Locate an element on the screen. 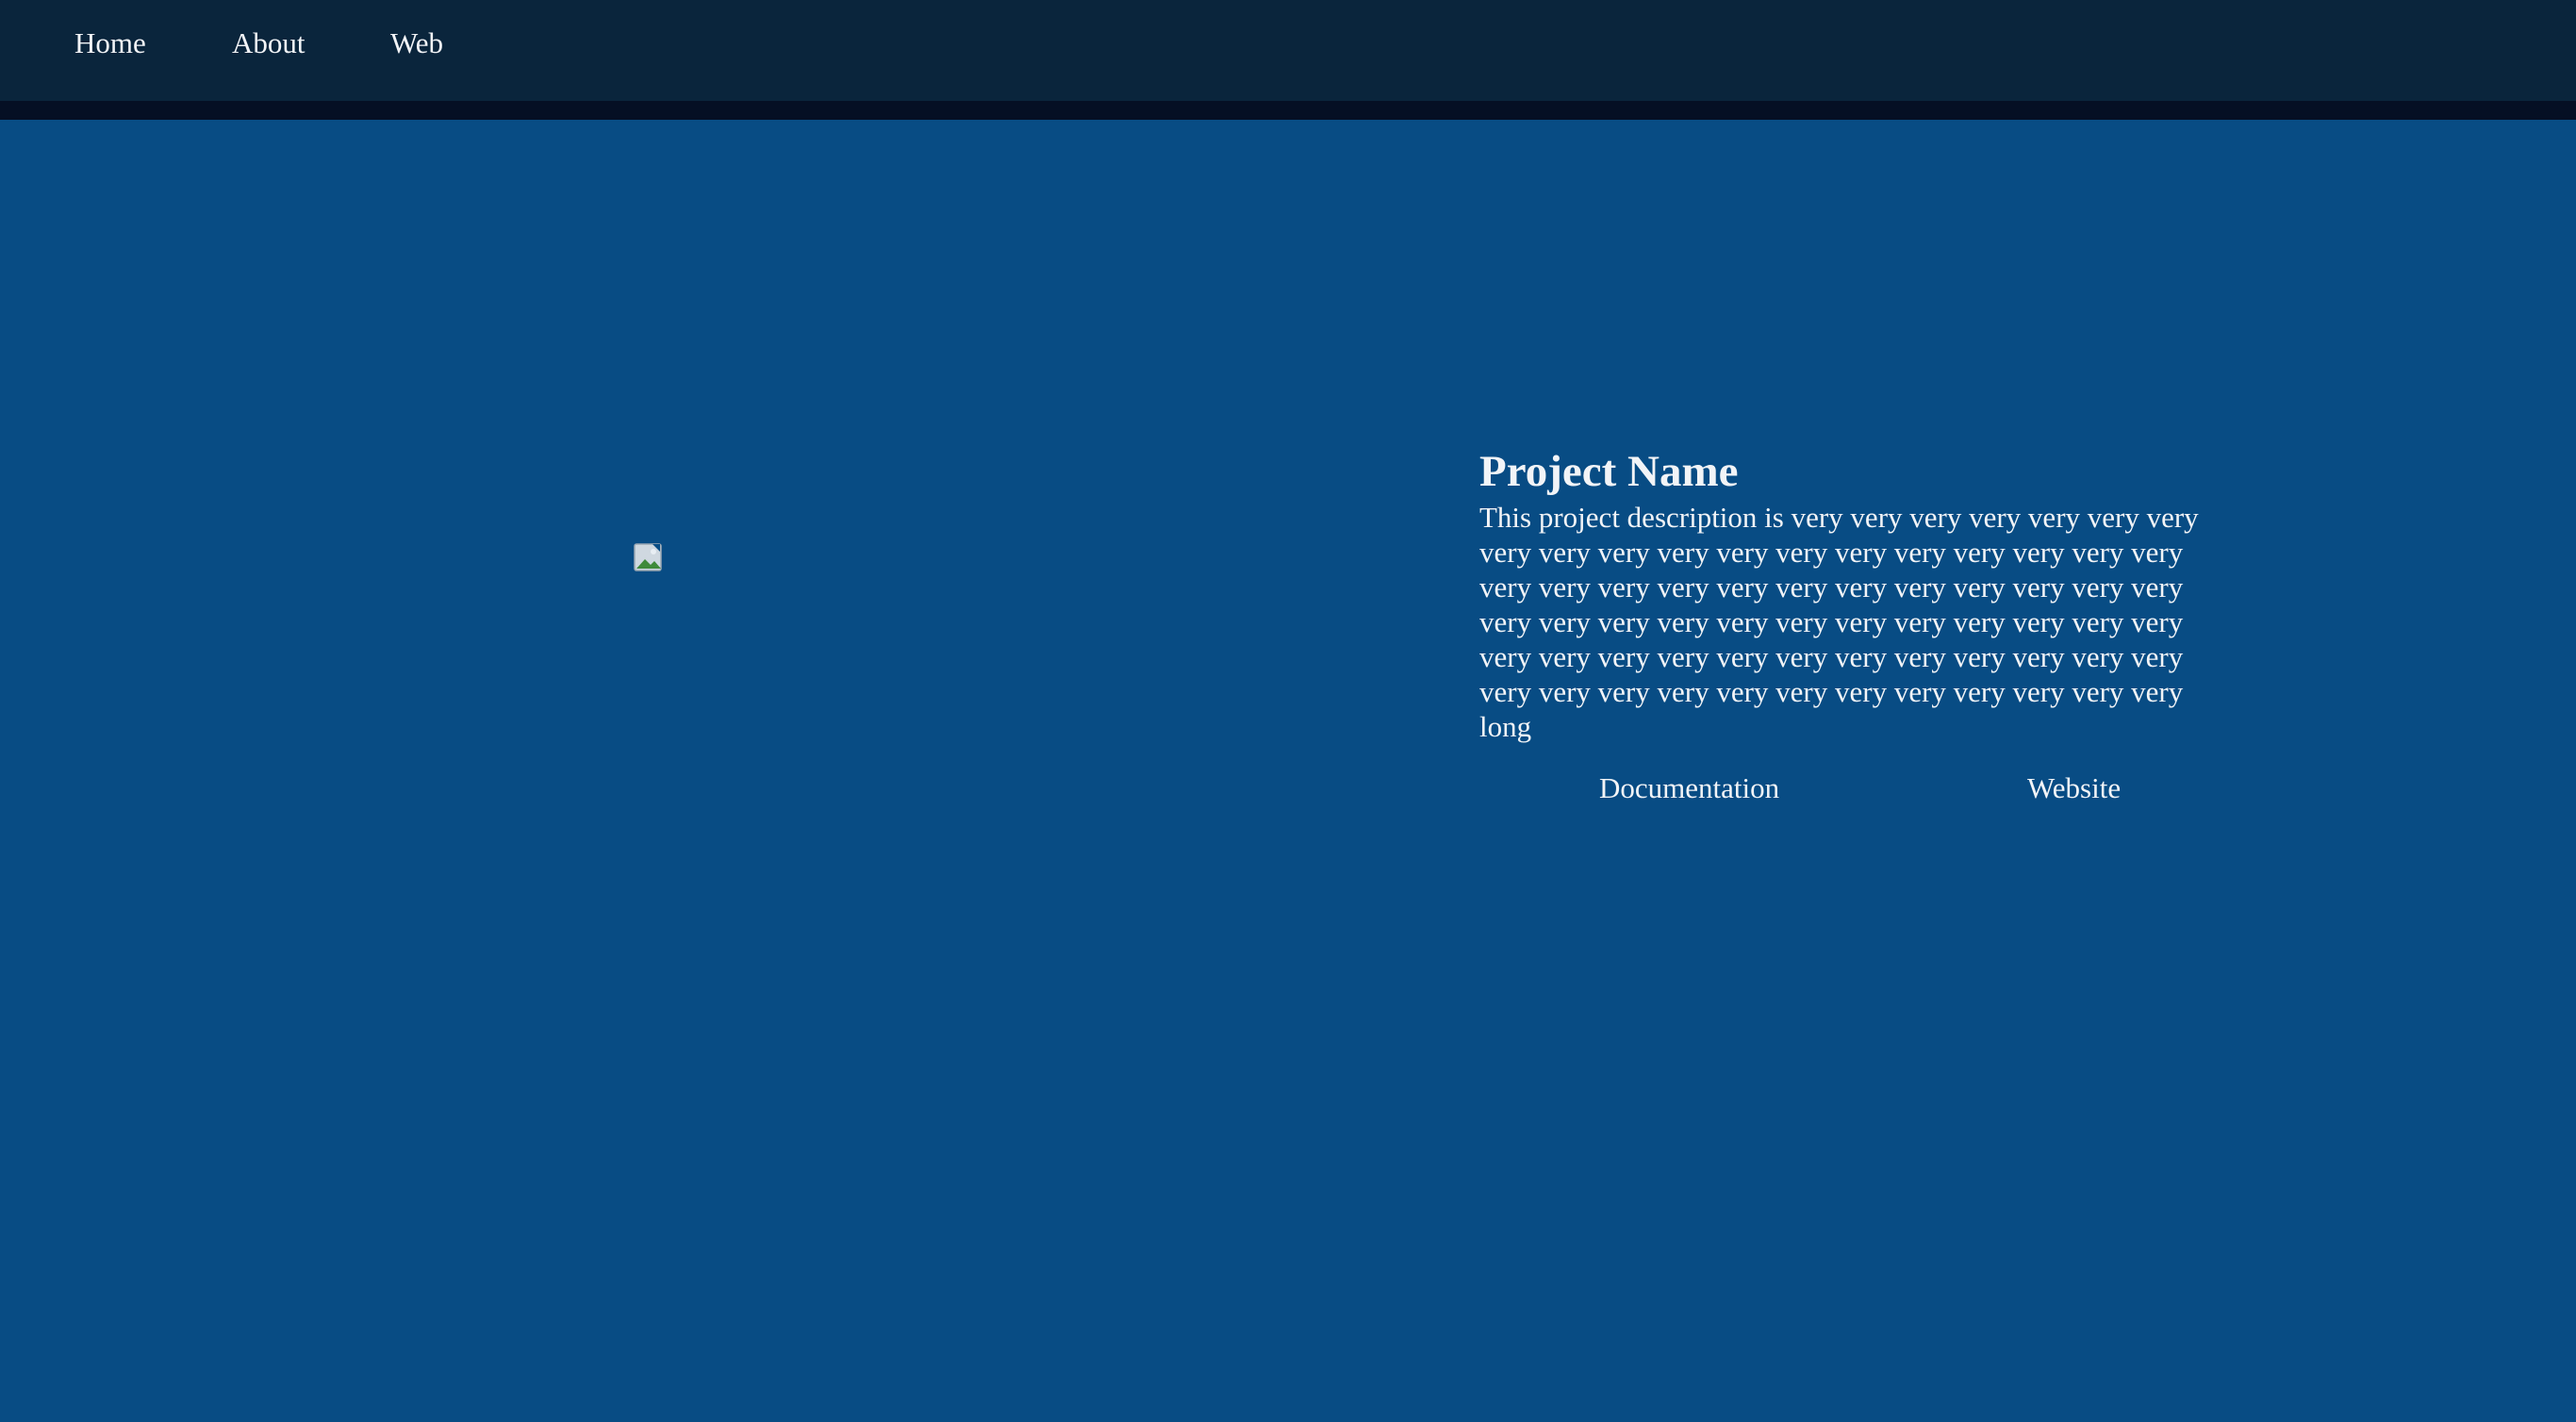 This screenshot has width=2576, height=1422. website-button: Website is located at coordinates (2074, 788).